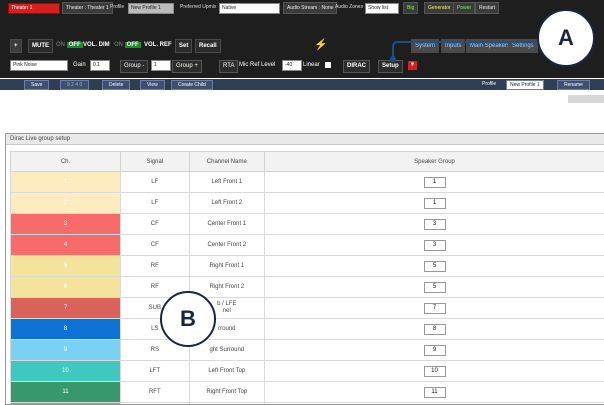 The image size is (604, 405). I want to click on channel-name-cell: Left Front Top, so click(227, 371).